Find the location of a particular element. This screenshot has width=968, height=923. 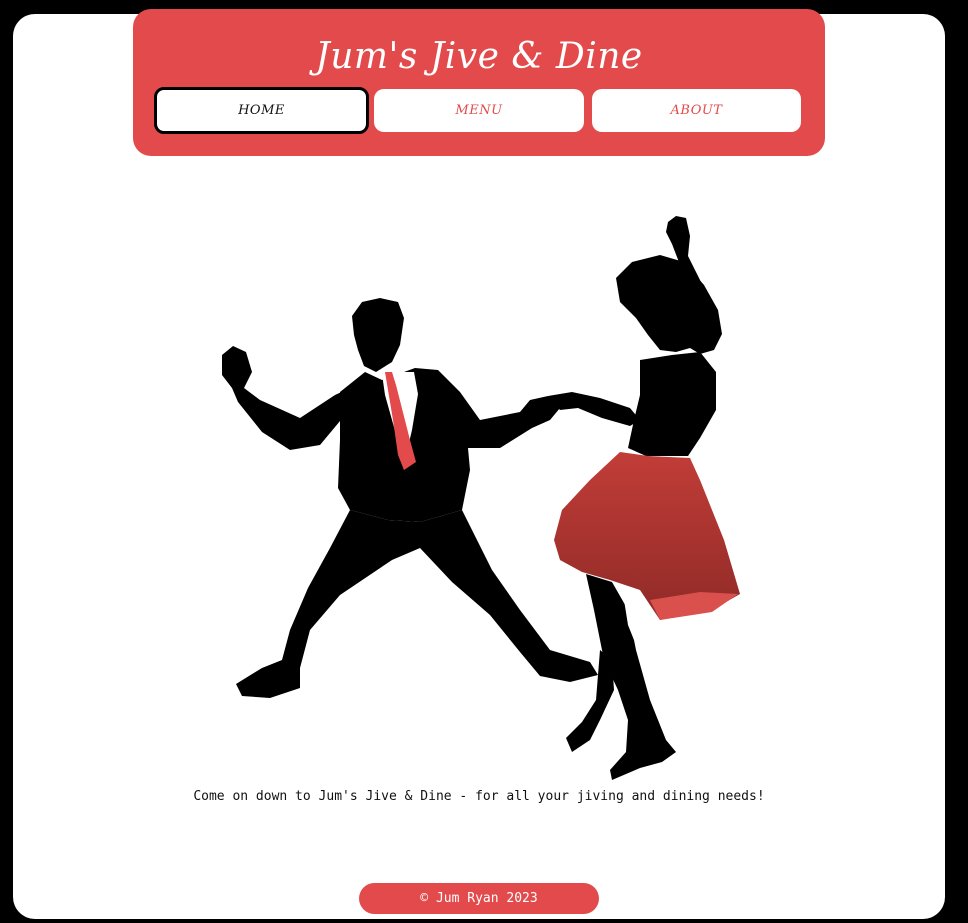

footer-copyright: © Jum Ryan 2023 is located at coordinates (479, 898).